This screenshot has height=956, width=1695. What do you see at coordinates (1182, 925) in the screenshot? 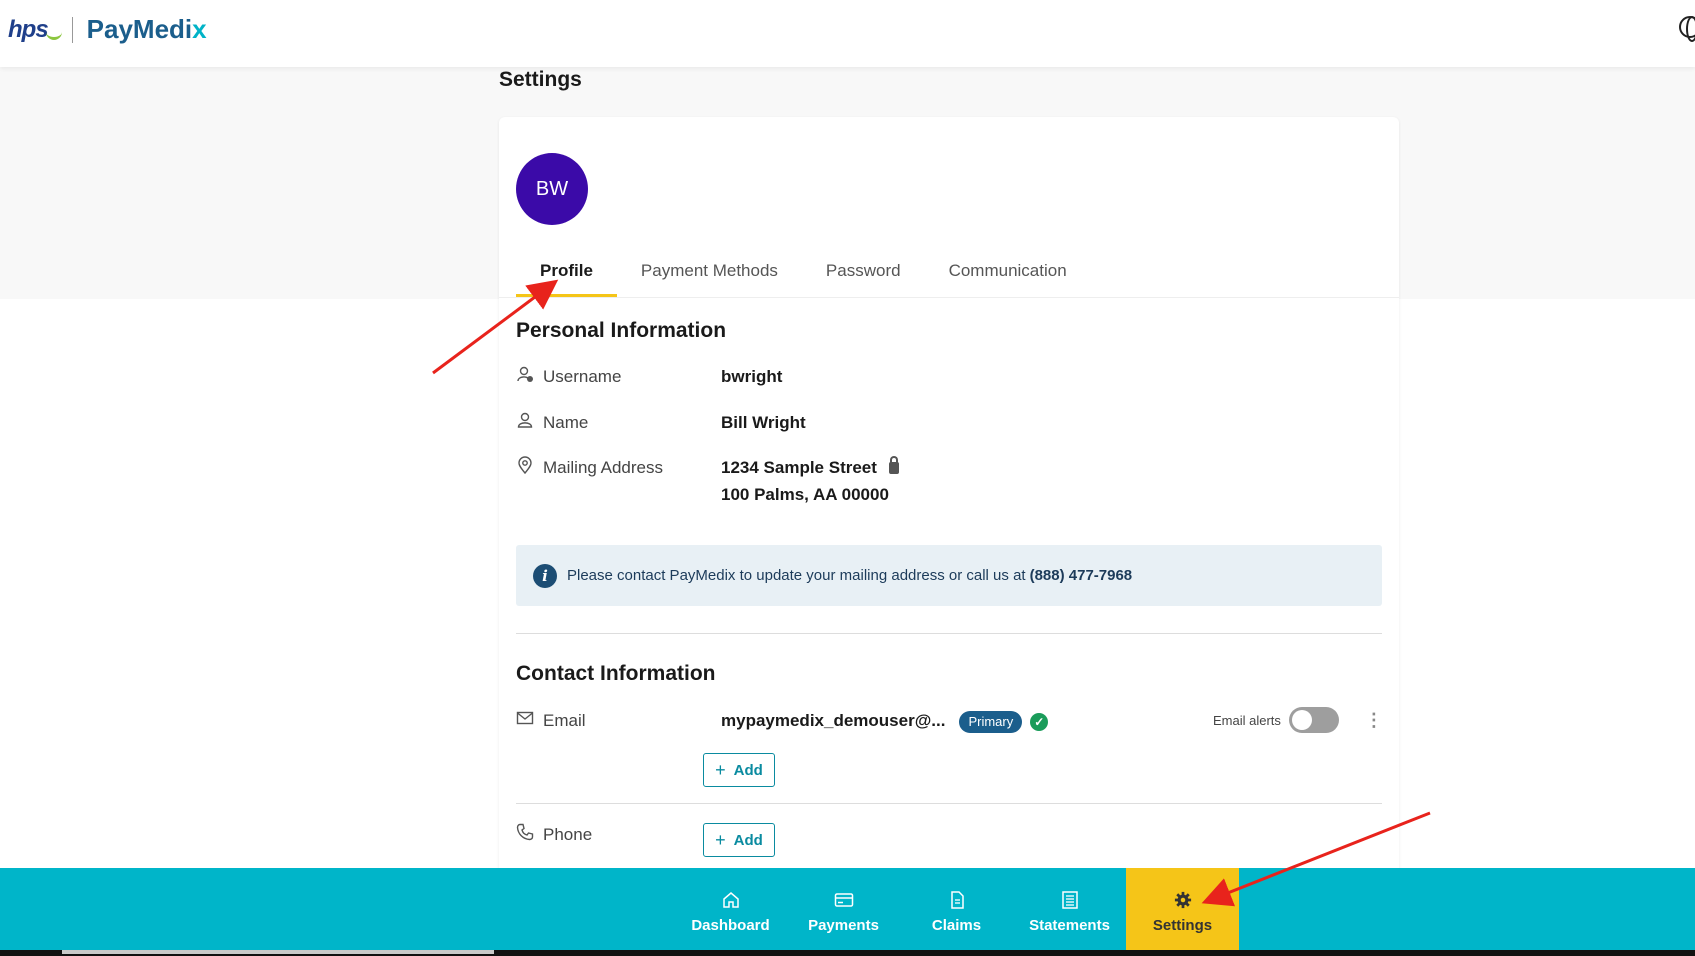
I see `nav-settings-label: Settings` at bounding box center [1182, 925].